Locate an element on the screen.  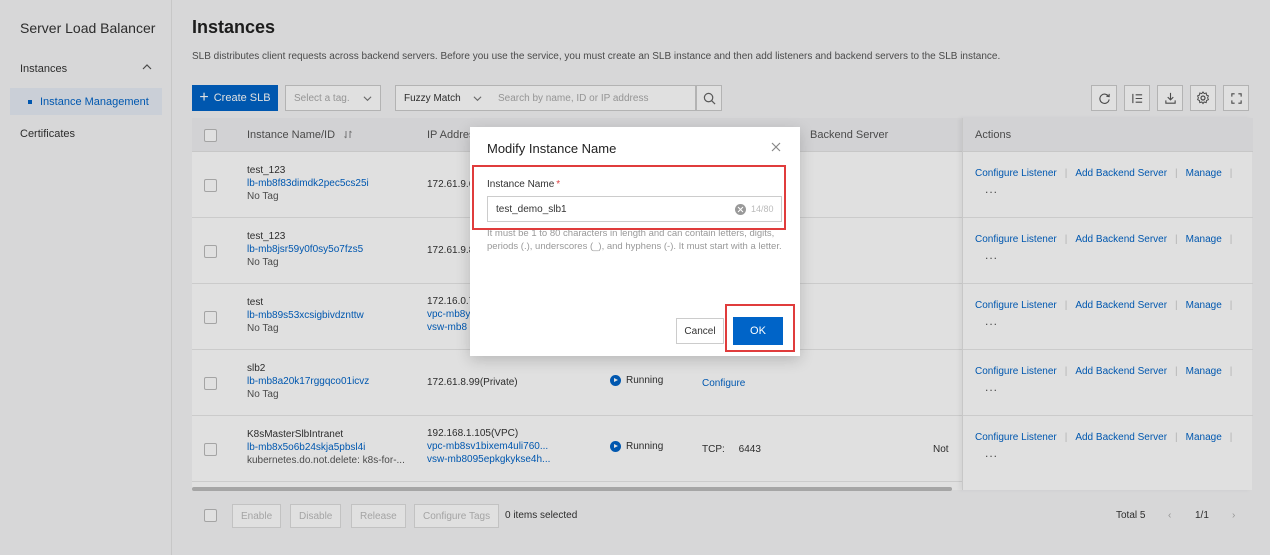
dialog-title: Modify Instance Name is located at coordinates (552, 148).